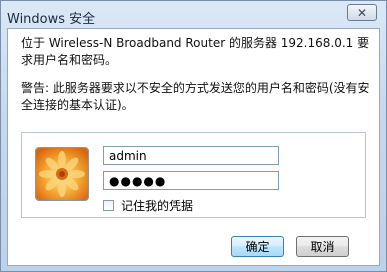 The height and width of the screenshot is (272, 387). I want to click on ok-button: 确定, so click(257, 246).